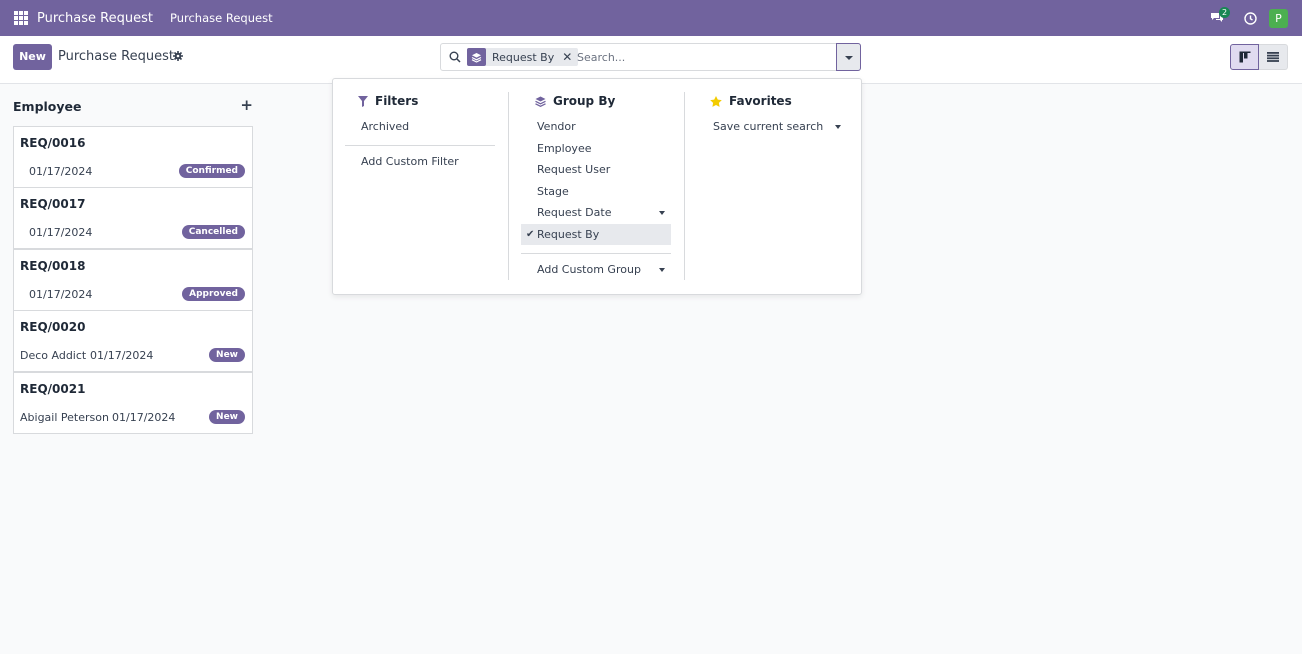 This screenshot has width=1302, height=654. What do you see at coordinates (133, 157) in the screenshot?
I see `kanban-card: REQ/0016 01/17/2024 Confirmed` at bounding box center [133, 157].